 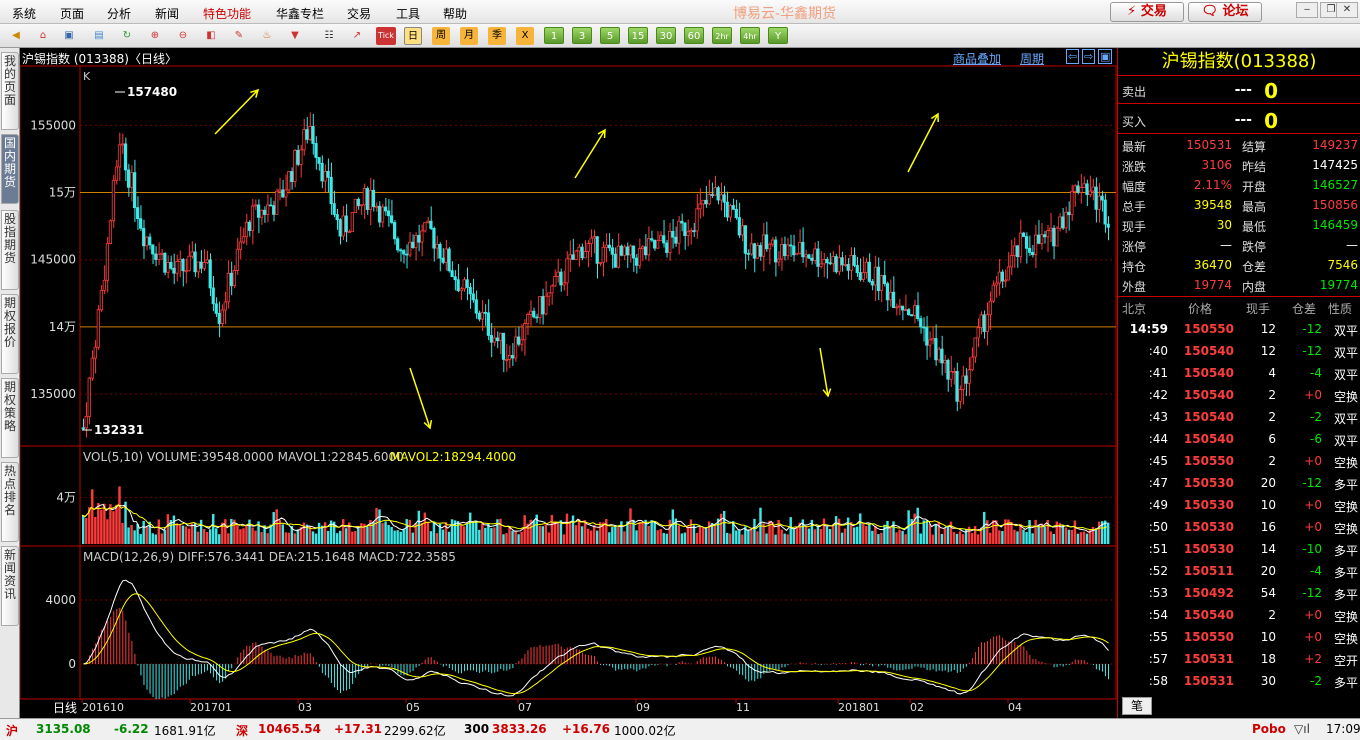 I want to click on menu-analysis: 分析, so click(x=119, y=13).